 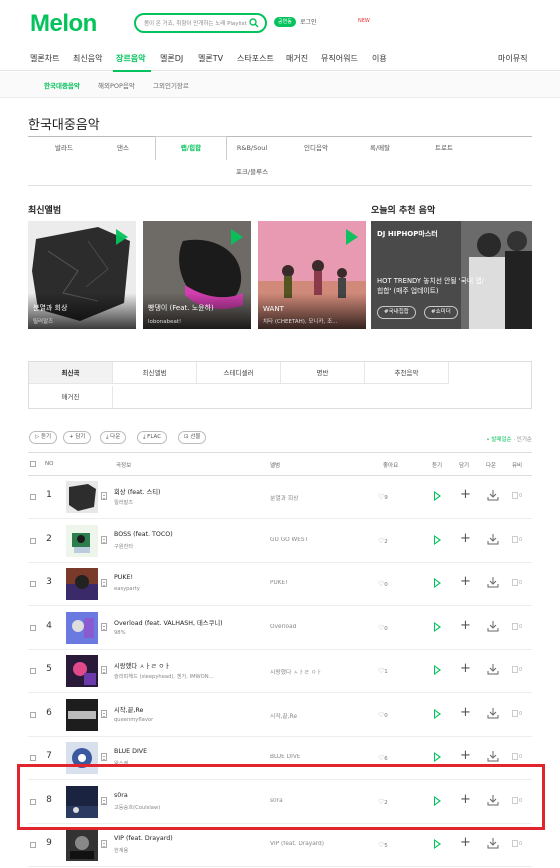 I want to click on event-badge: 공연동, so click(x=285, y=22).